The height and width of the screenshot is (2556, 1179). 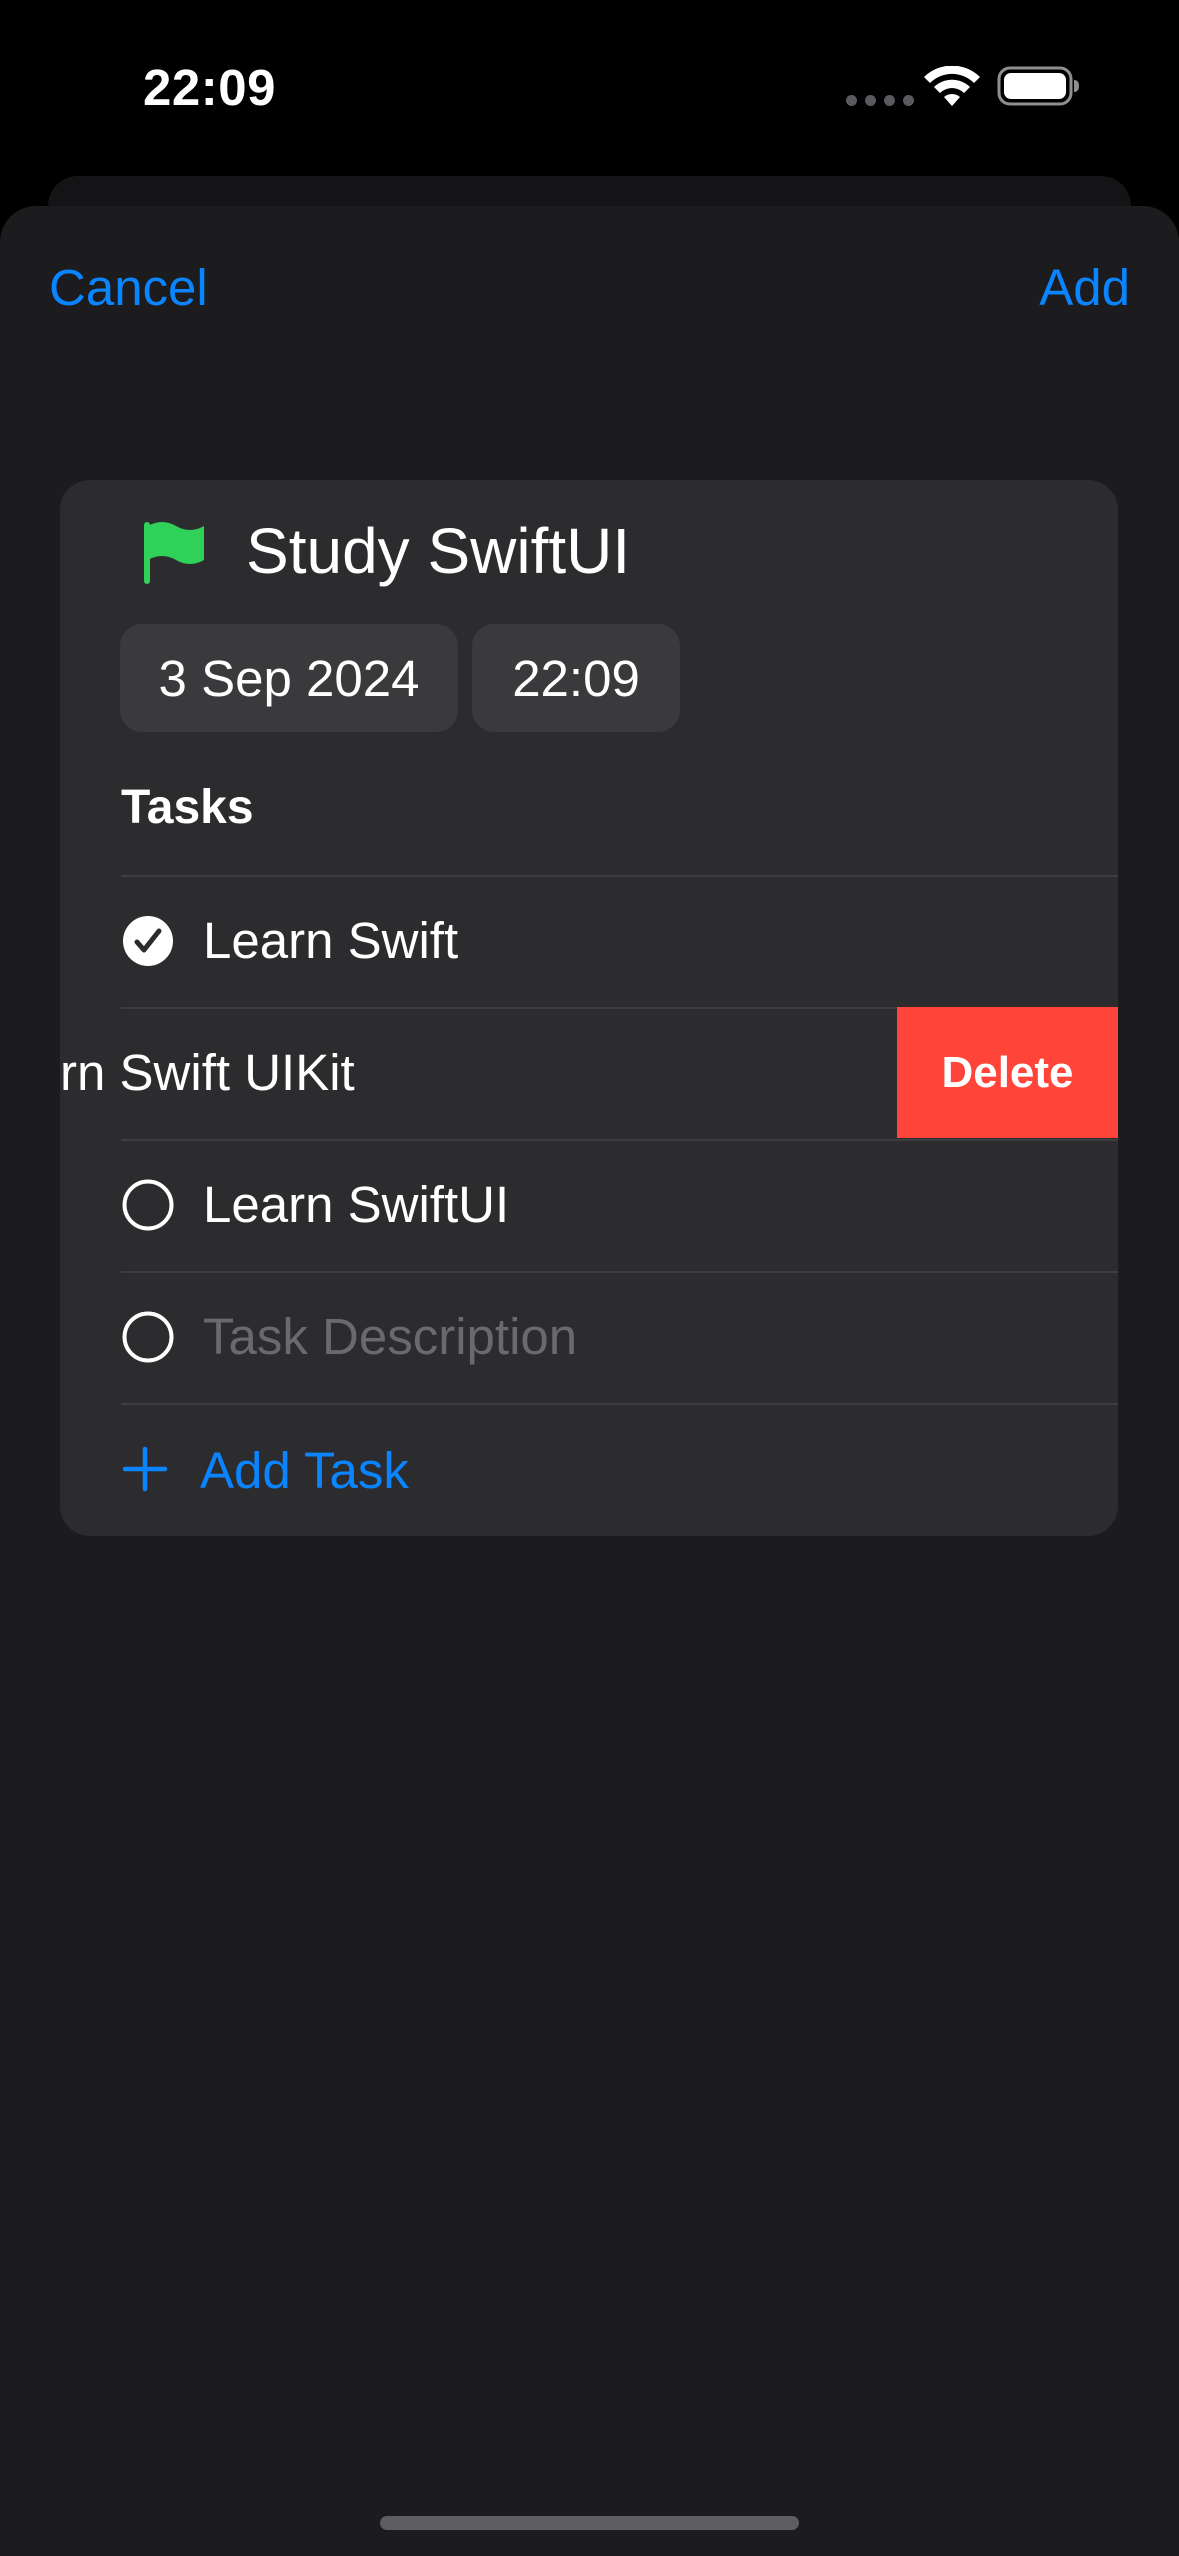 What do you see at coordinates (209, 87) in the screenshot?
I see `status-time: 22:09` at bounding box center [209, 87].